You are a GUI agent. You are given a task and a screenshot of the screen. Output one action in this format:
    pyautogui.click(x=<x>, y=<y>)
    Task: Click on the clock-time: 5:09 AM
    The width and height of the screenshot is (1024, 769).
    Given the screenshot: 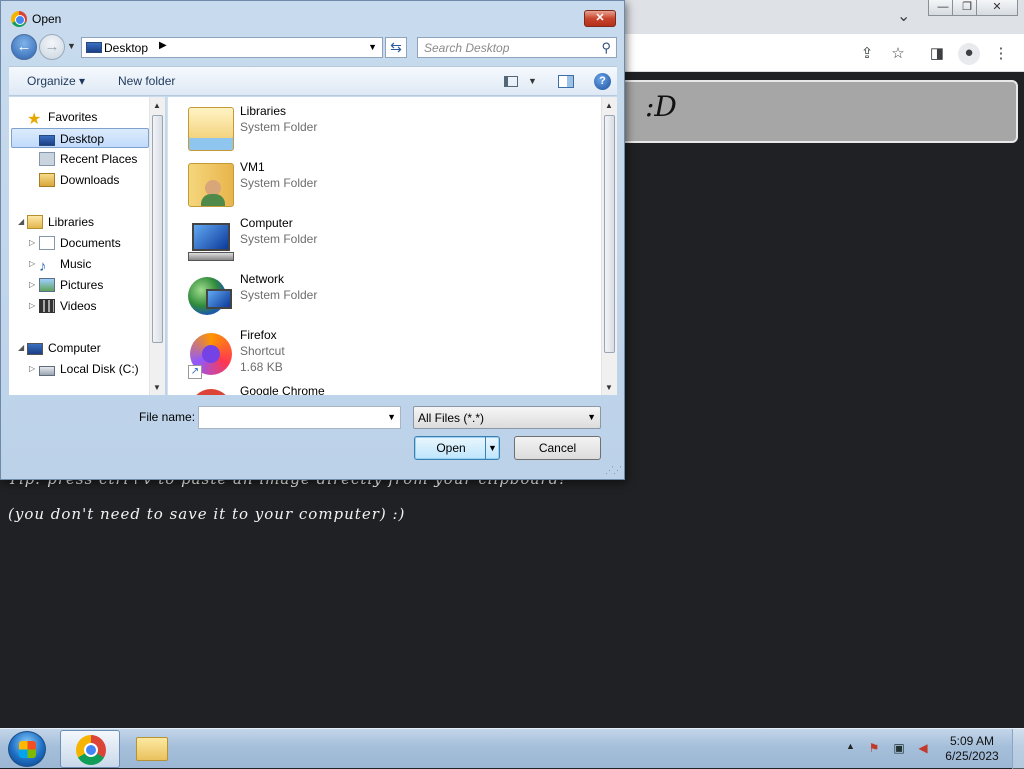 What is the action you would take?
    pyautogui.click(x=972, y=741)
    